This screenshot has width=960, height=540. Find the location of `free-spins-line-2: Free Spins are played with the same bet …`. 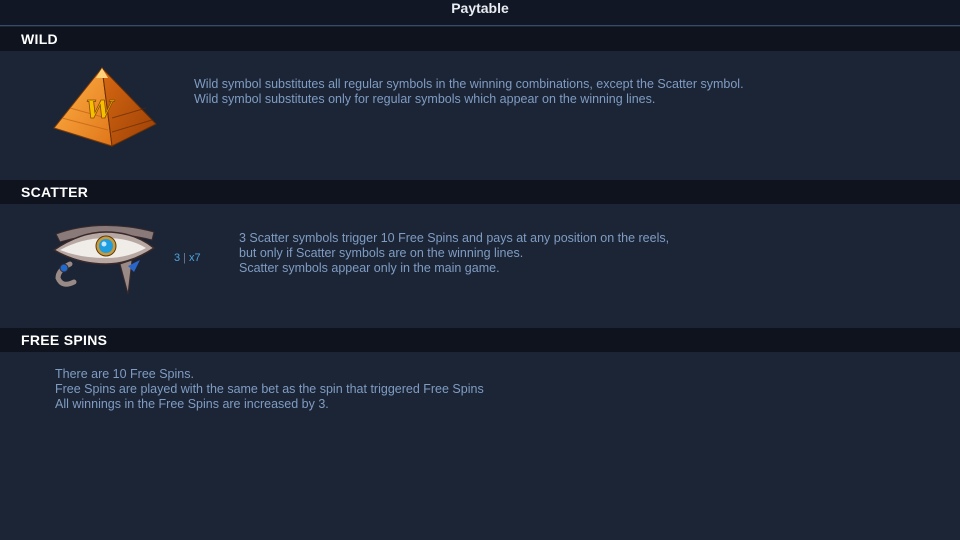

free-spins-line-2: Free Spins are played with the same bet … is located at coordinates (269, 389).